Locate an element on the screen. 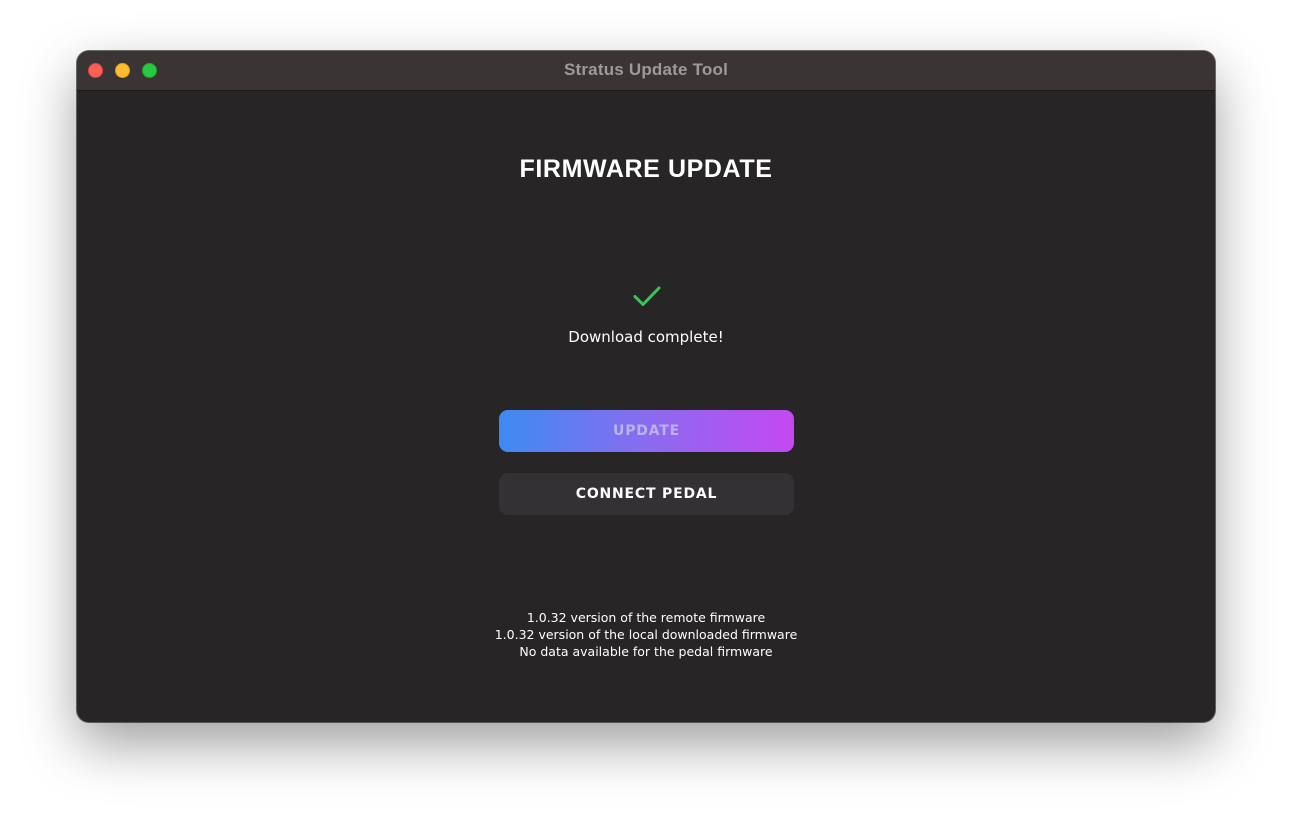  update-button: UPDATE is located at coordinates (646, 431).